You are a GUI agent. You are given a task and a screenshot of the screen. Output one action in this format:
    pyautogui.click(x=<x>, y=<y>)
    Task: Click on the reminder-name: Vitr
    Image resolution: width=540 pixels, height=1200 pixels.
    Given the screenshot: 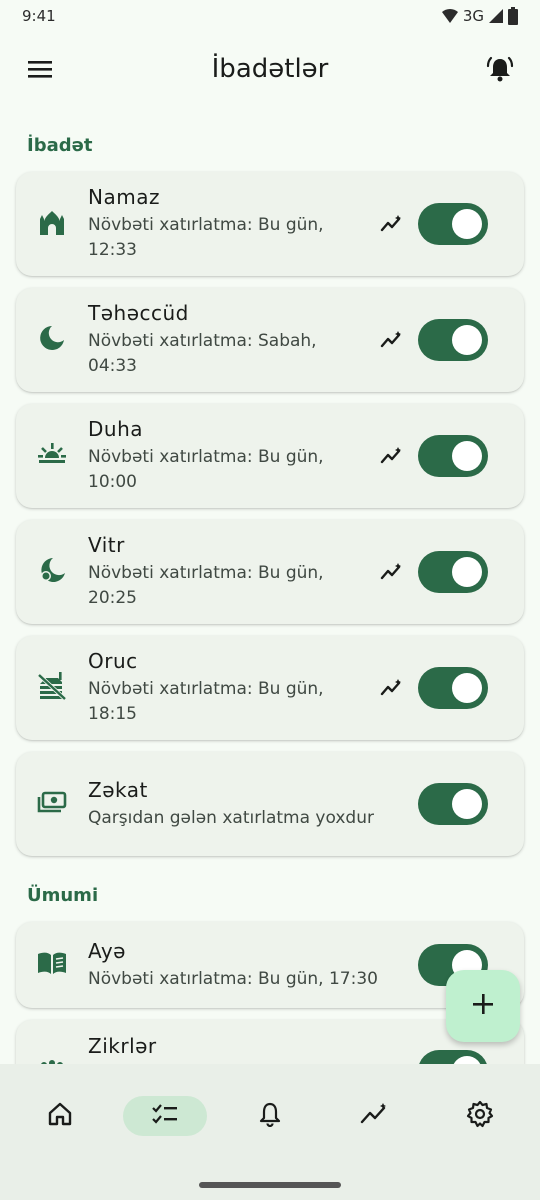 What is the action you would take?
    pyautogui.click(x=106, y=545)
    